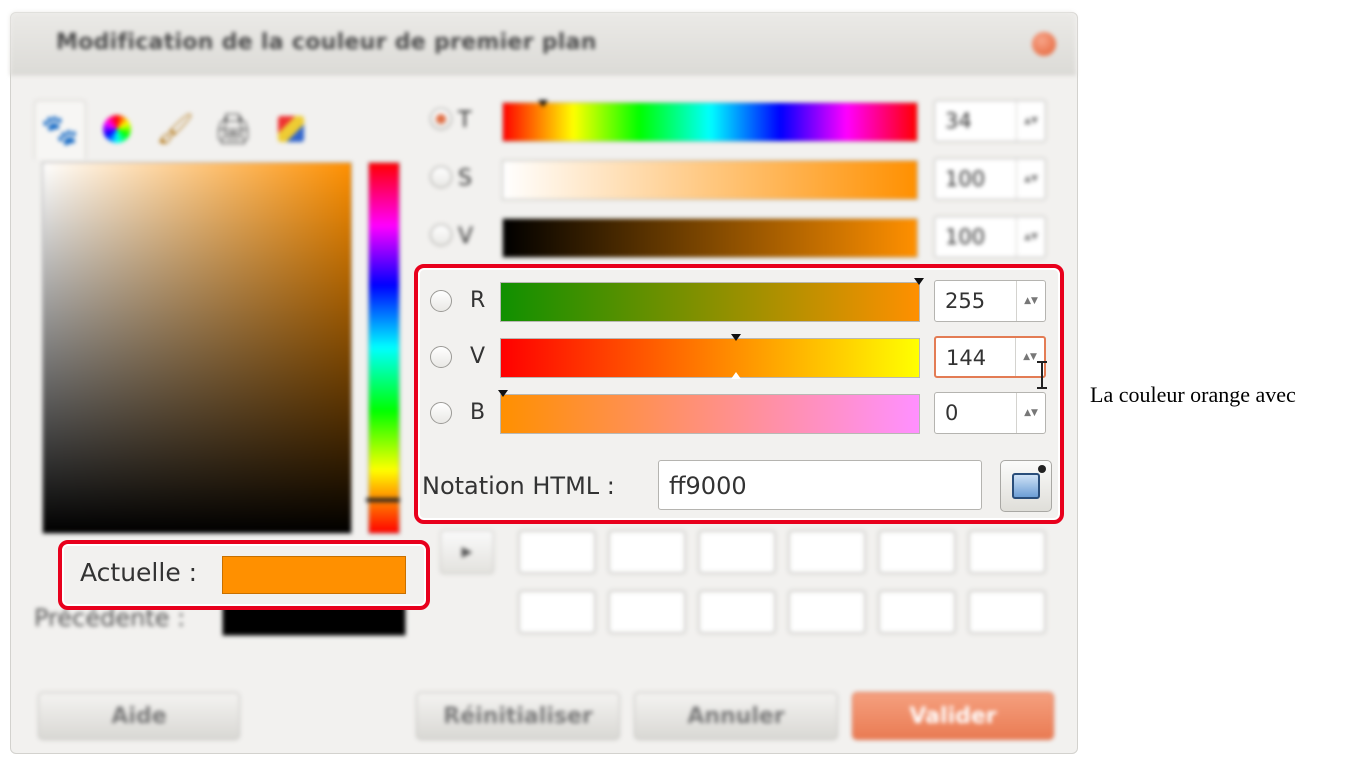  What do you see at coordinates (1030, 301) in the screenshot?
I see `spin-red-arrows: ▲▼` at bounding box center [1030, 301].